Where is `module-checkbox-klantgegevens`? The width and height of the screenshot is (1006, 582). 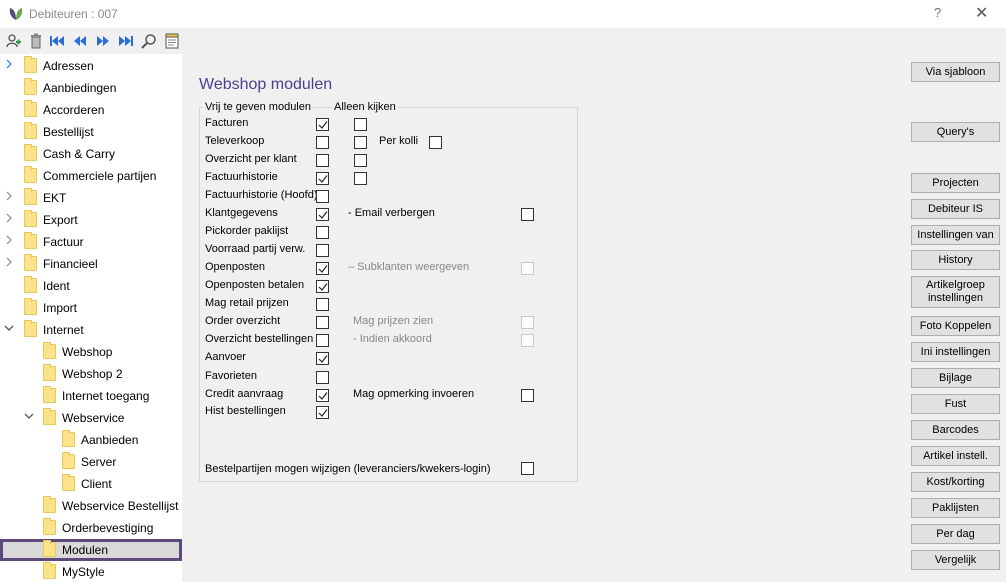
module-checkbox-klantgegevens is located at coordinates (322, 214).